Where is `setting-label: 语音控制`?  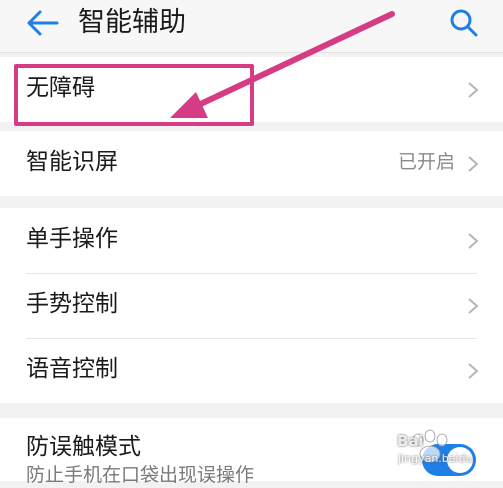 setting-label: 语音控制 is located at coordinates (72, 369).